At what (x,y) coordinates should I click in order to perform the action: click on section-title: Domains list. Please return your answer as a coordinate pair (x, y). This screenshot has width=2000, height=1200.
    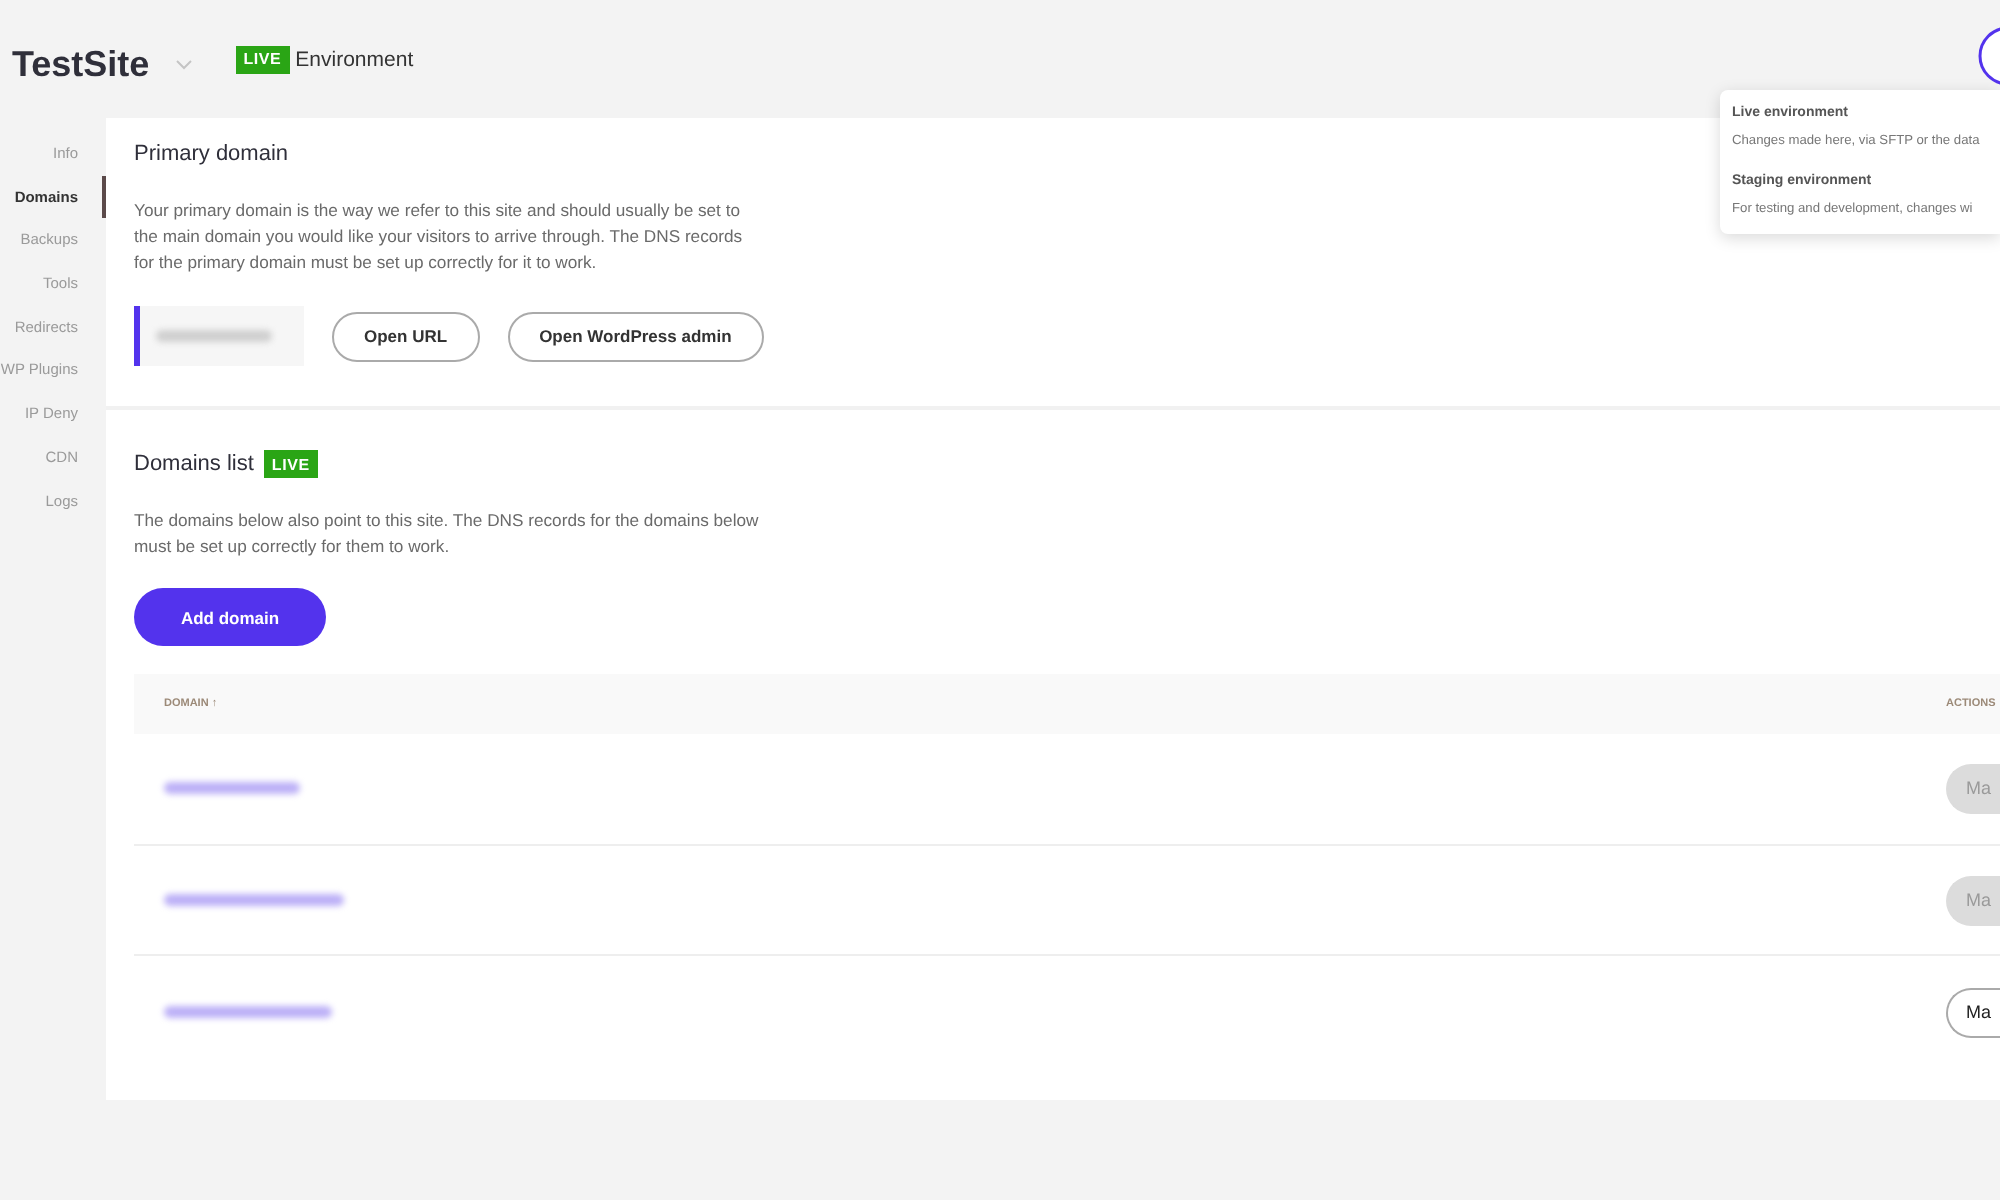
    Looking at the image, I should click on (194, 465).